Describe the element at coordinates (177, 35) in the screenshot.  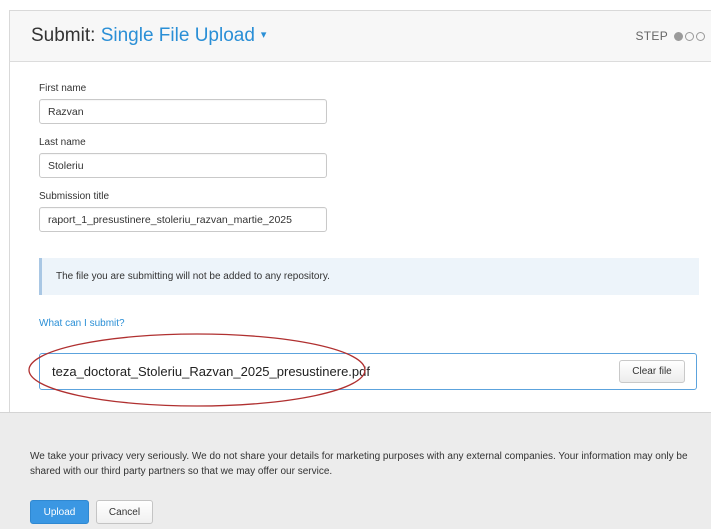
I see `upload-type-label: Single File Upload` at that location.